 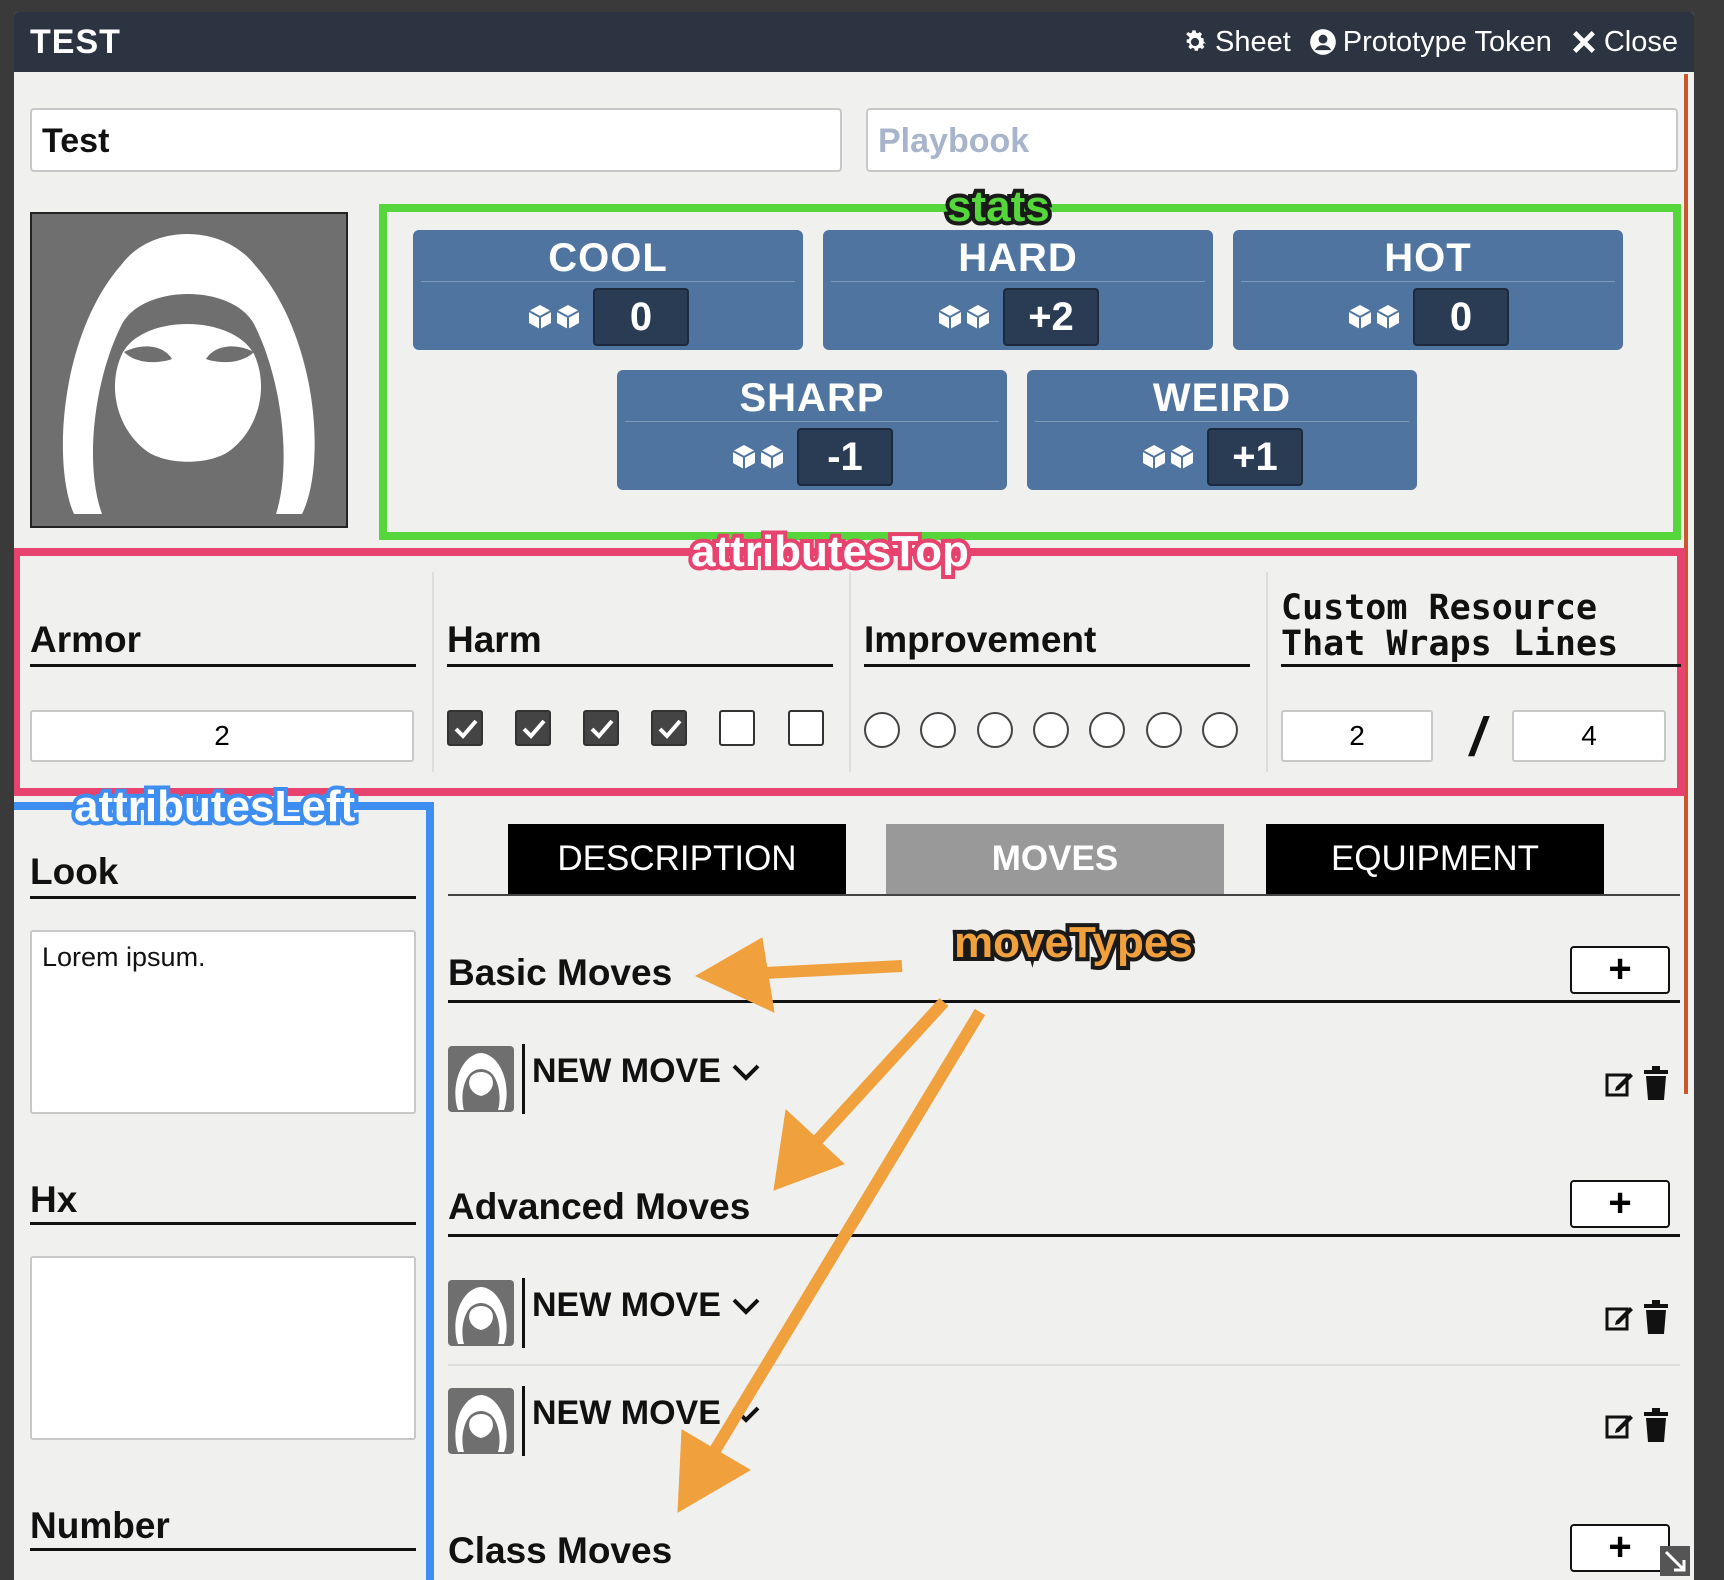 What do you see at coordinates (854, 42) in the screenshot?
I see `window-titlebar: TEST Sheet Prototype Token Close` at bounding box center [854, 42].